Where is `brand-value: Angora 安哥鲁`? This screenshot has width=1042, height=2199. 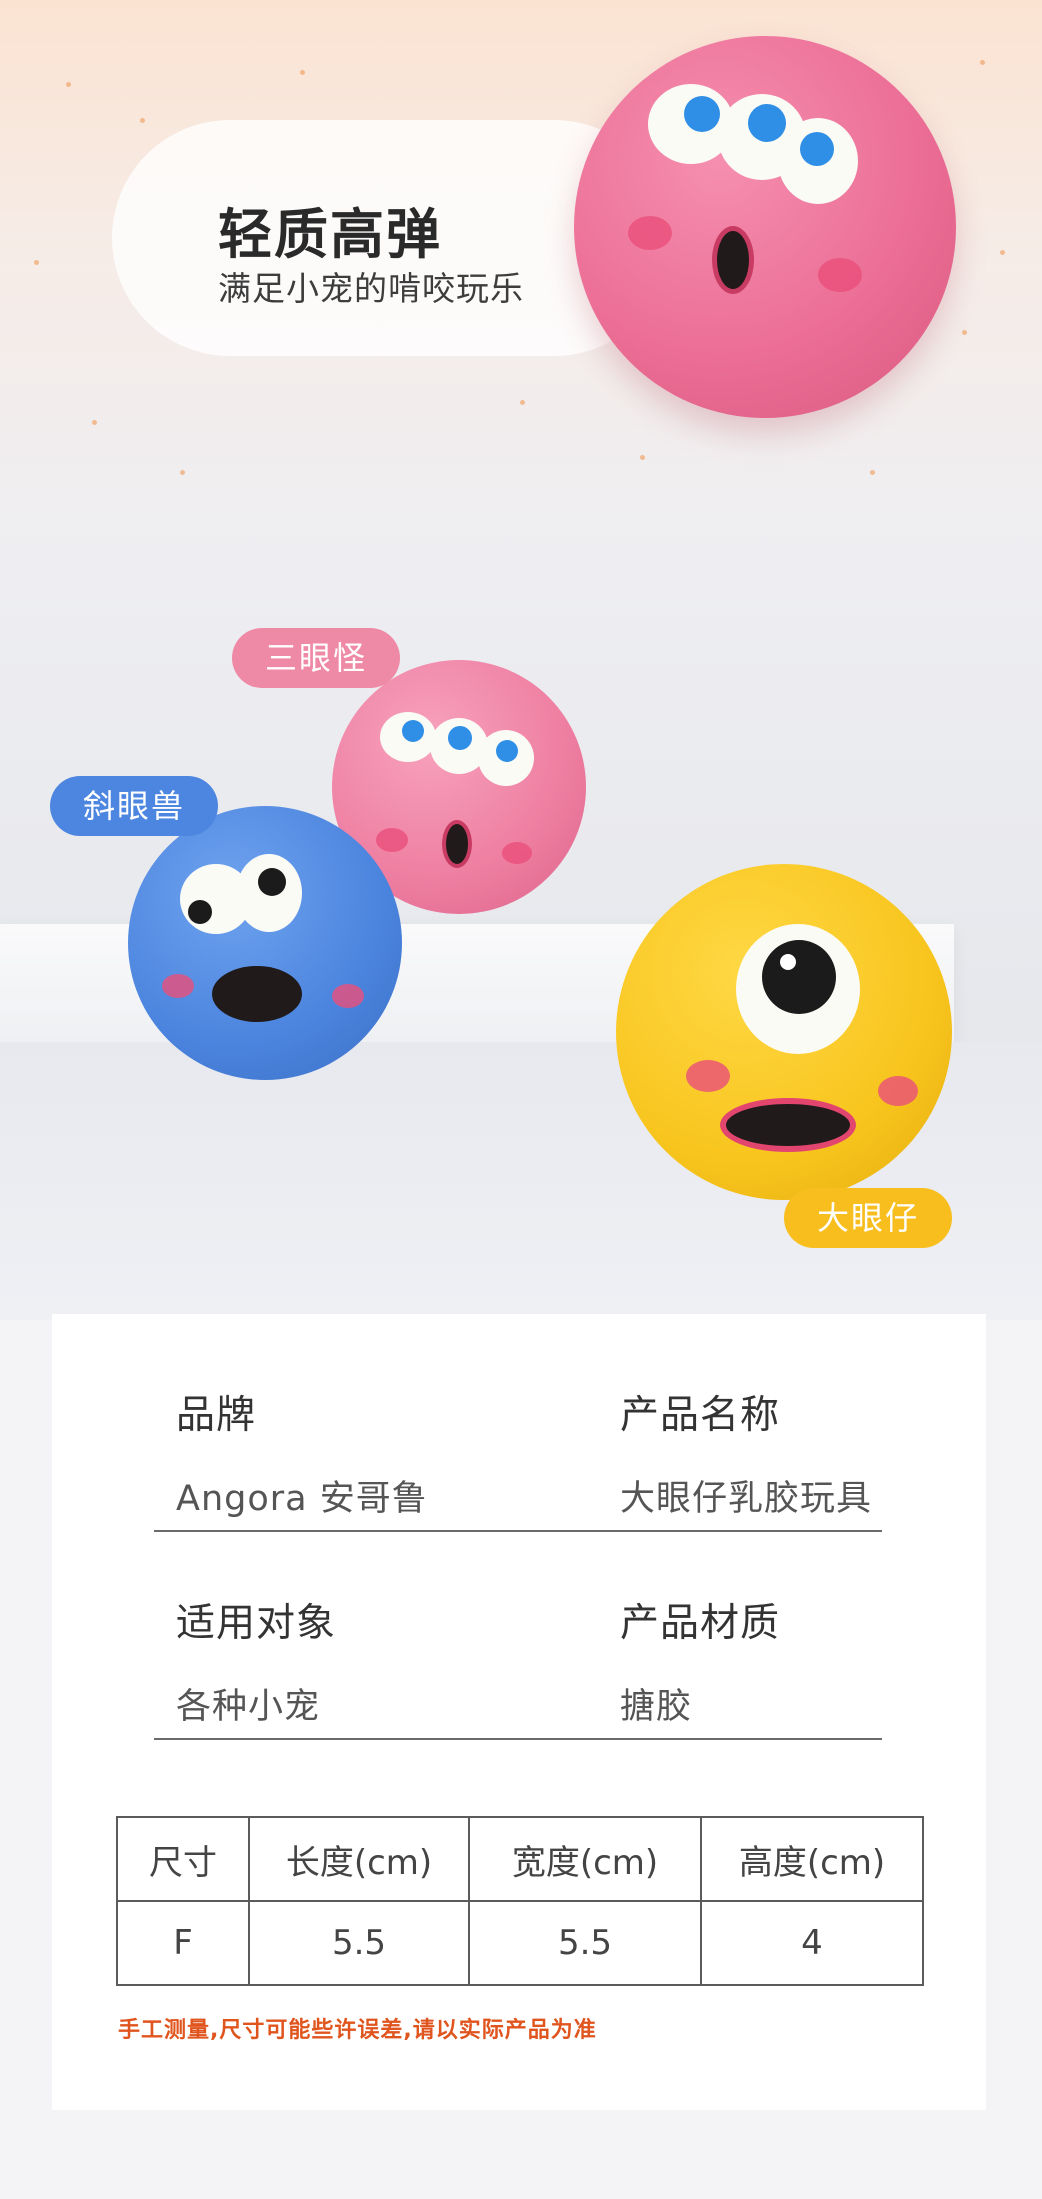
brand-value: Angora 安哥鲁 is located at coordinates (302, 1499).